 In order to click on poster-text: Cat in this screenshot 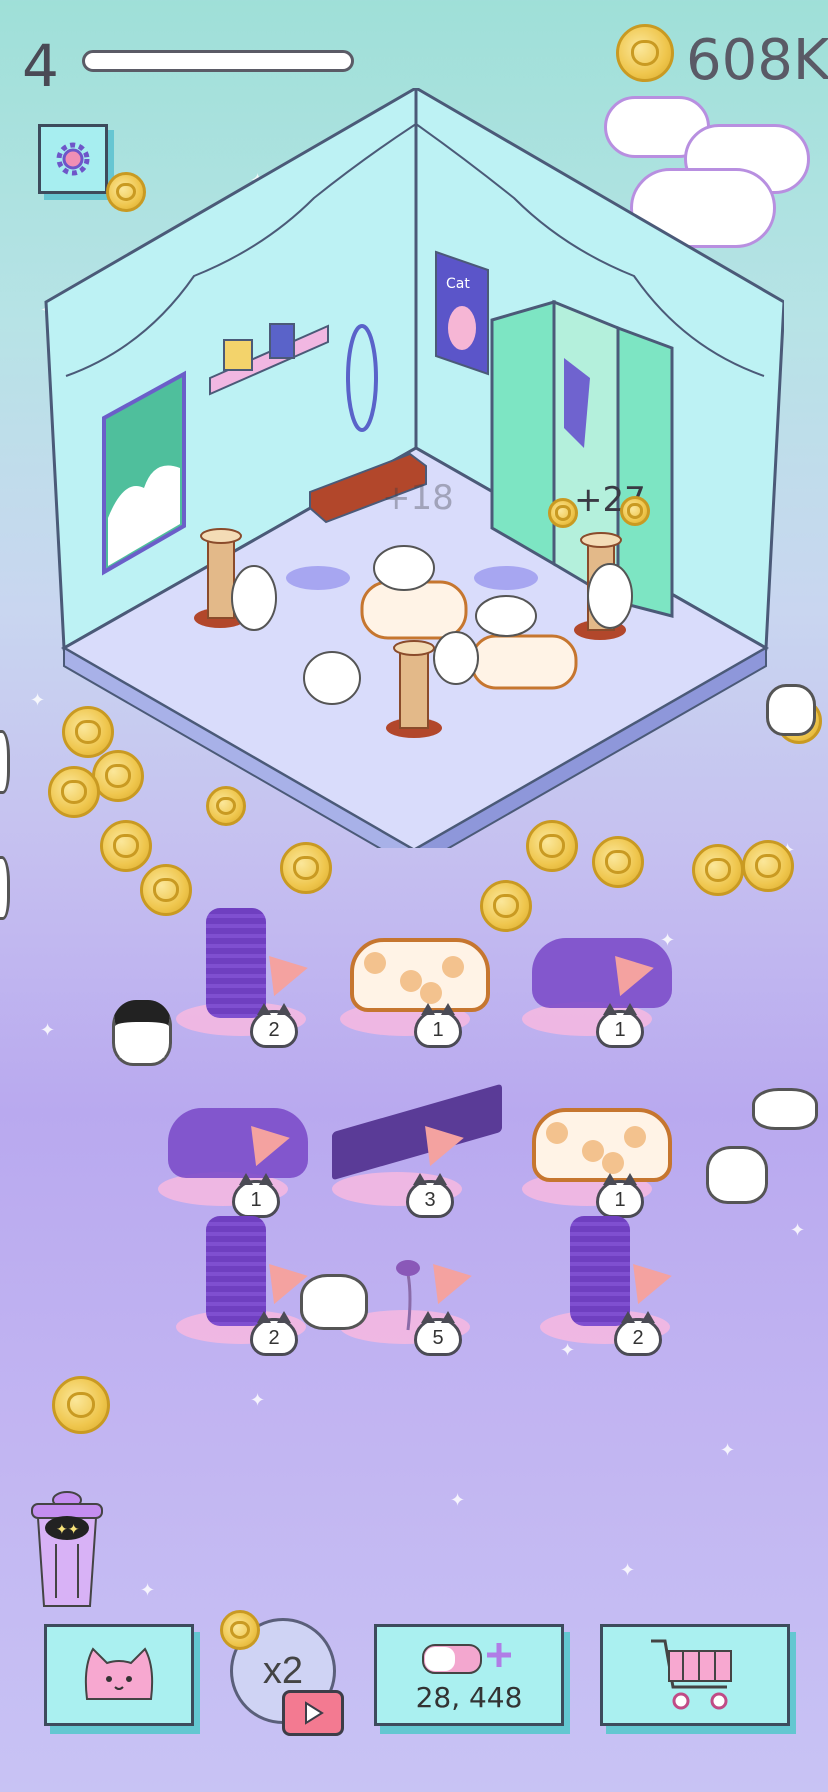, I will do `click(458, 284)`.